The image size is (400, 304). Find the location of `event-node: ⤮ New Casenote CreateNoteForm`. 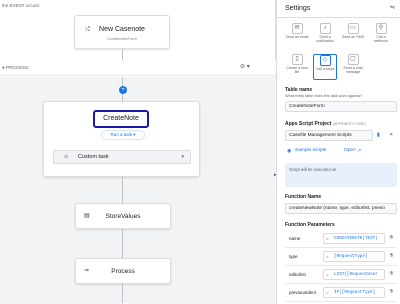

event-node: ⤮ New Casenote CreateNoteForm is located at coordinates (122, 32).